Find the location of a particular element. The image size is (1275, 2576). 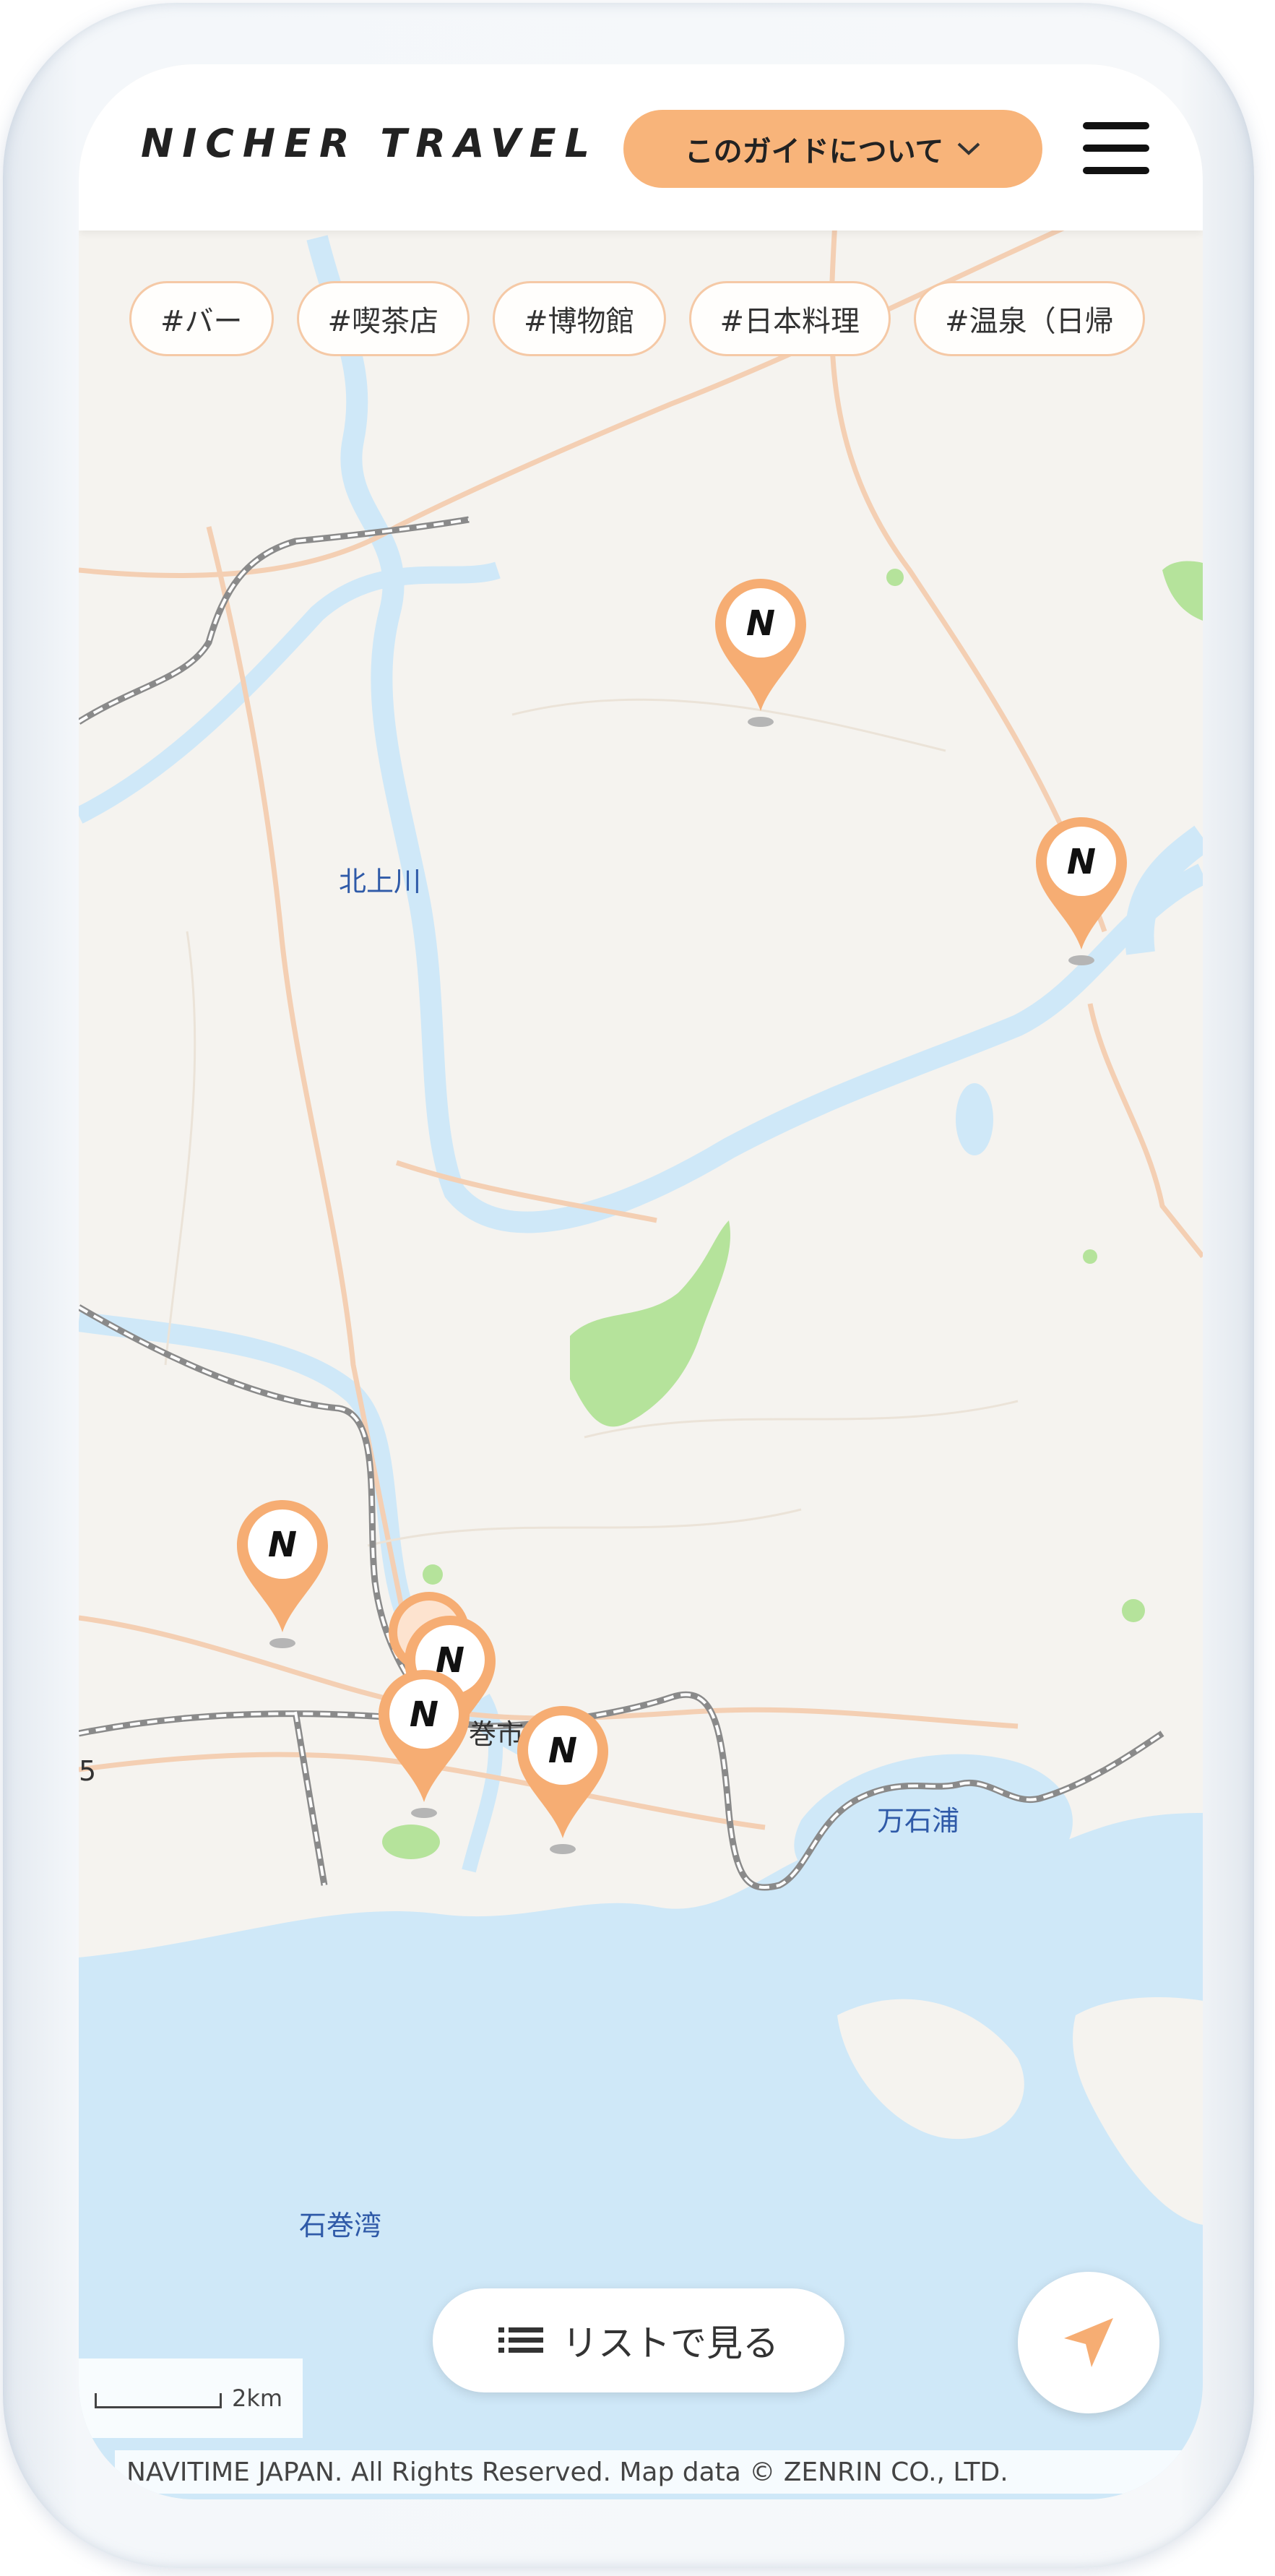

tag-museum: #博物館 is located at coordinates (579, 318).